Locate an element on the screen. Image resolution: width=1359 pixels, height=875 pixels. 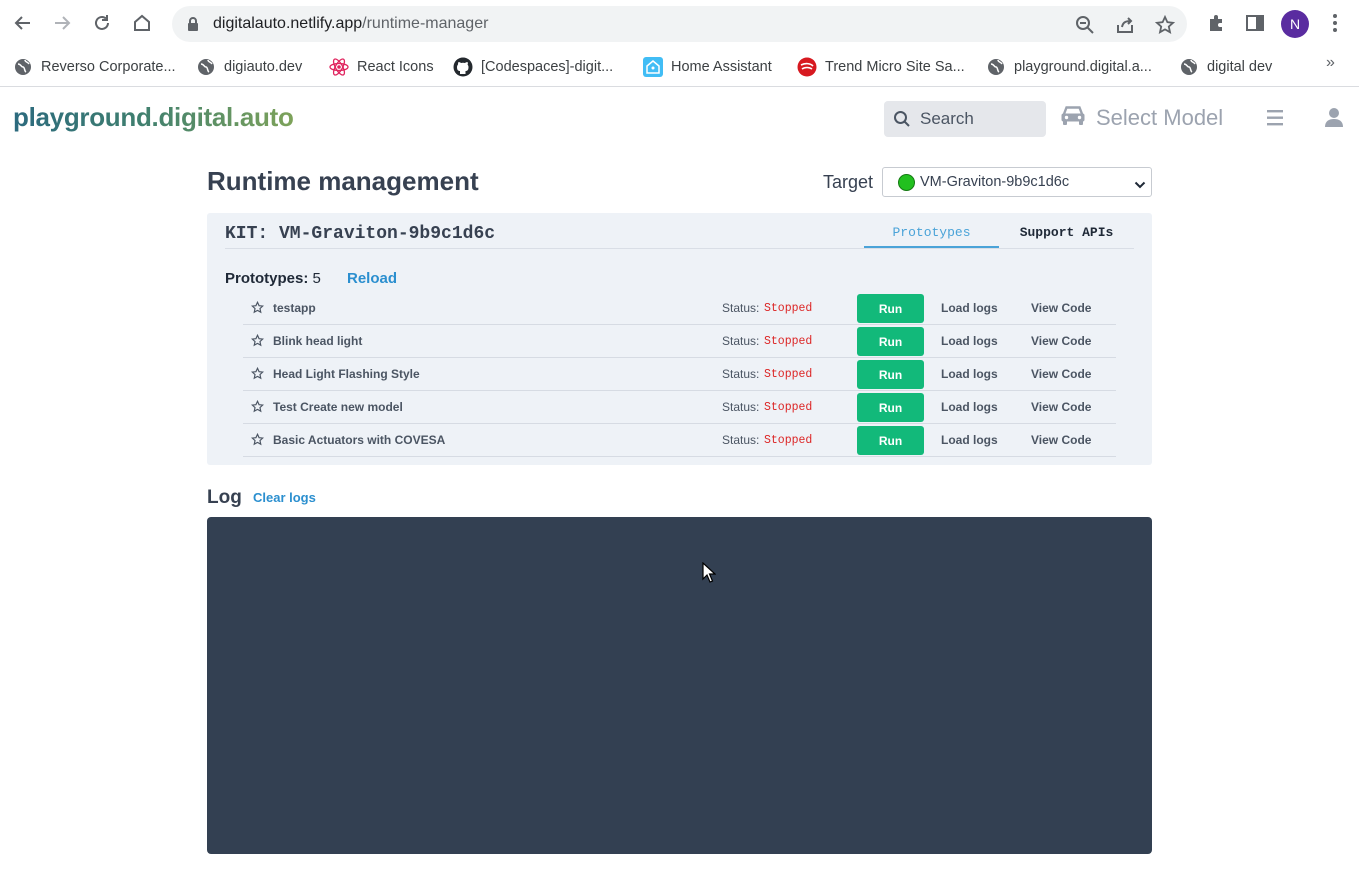
bookmark-digital-dev: digital dev is located at coordinates (1225, 67).